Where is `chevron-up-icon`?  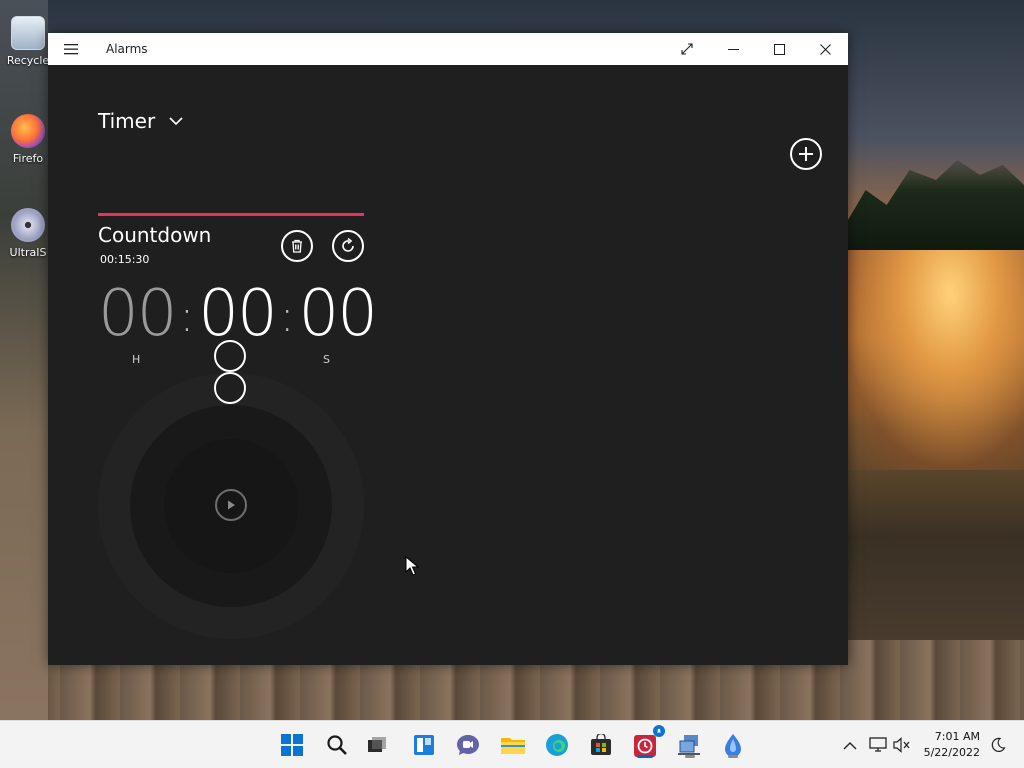 chevron-up-icon is located at coordinates (850, 745).